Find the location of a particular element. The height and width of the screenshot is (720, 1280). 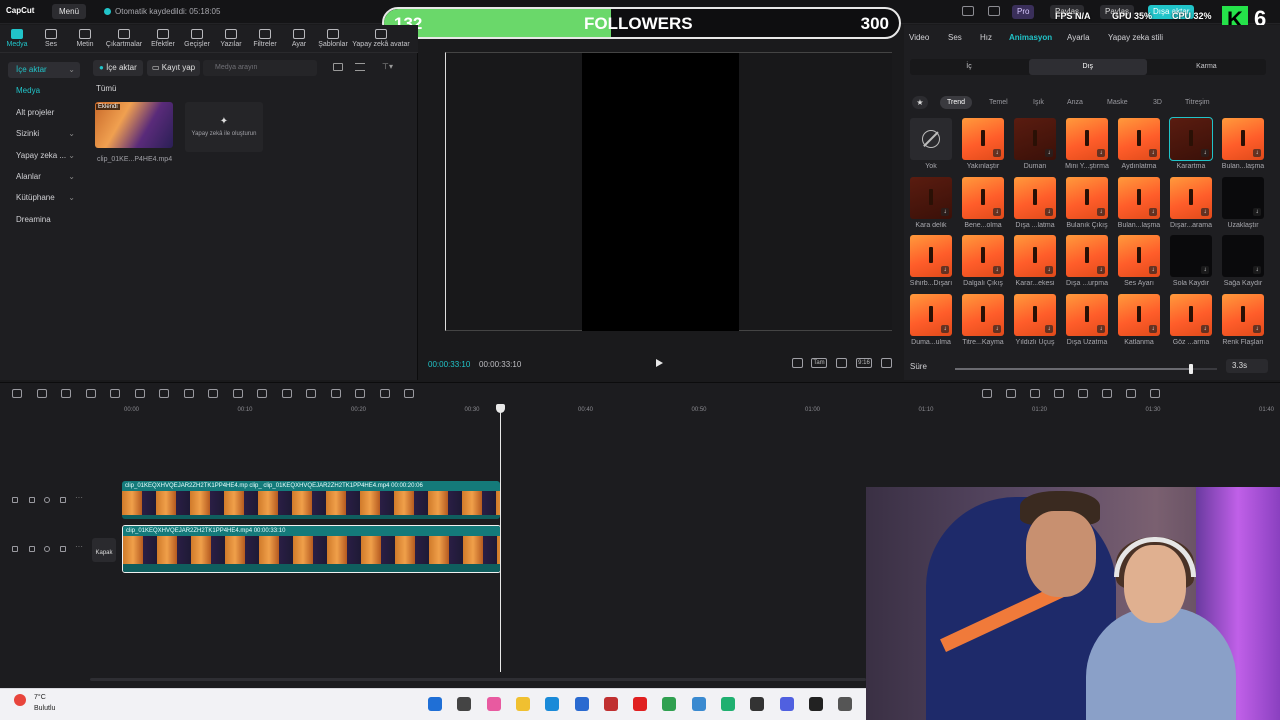

file-explorer-icon is located at coordinates (522, 704).